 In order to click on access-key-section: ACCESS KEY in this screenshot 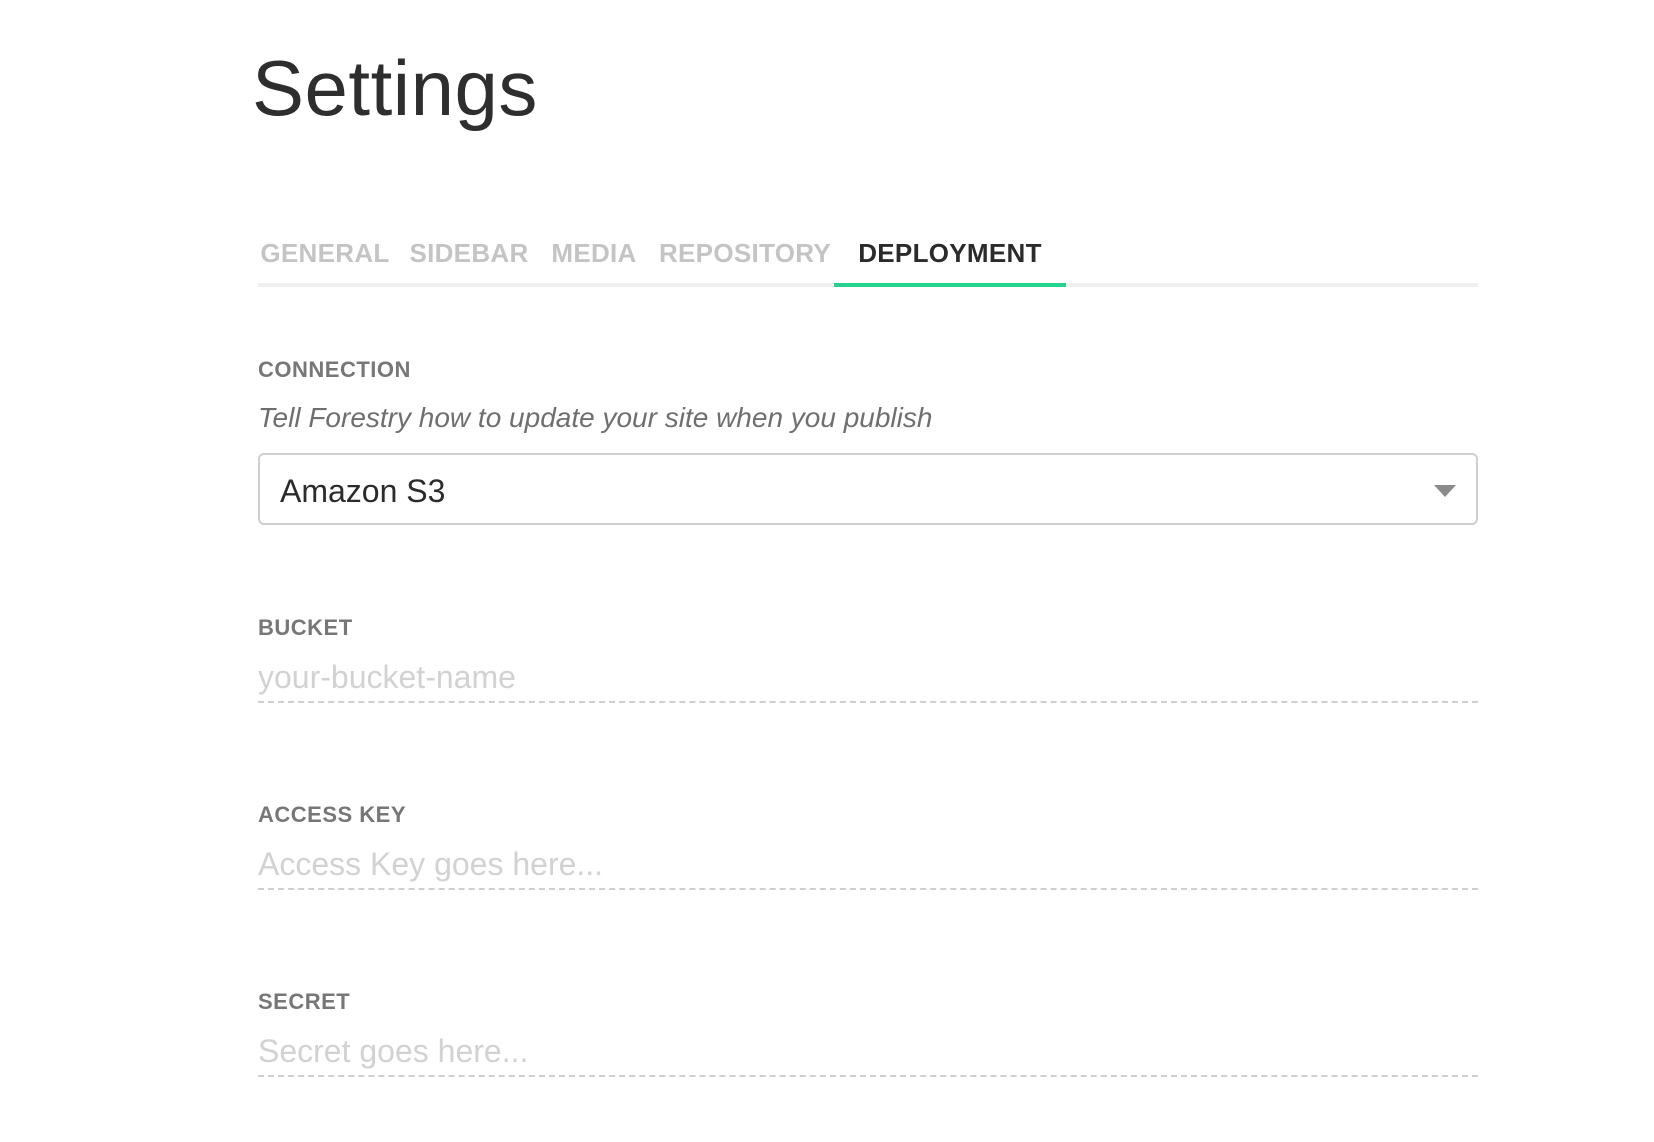, I will do `click(868, 846)`.